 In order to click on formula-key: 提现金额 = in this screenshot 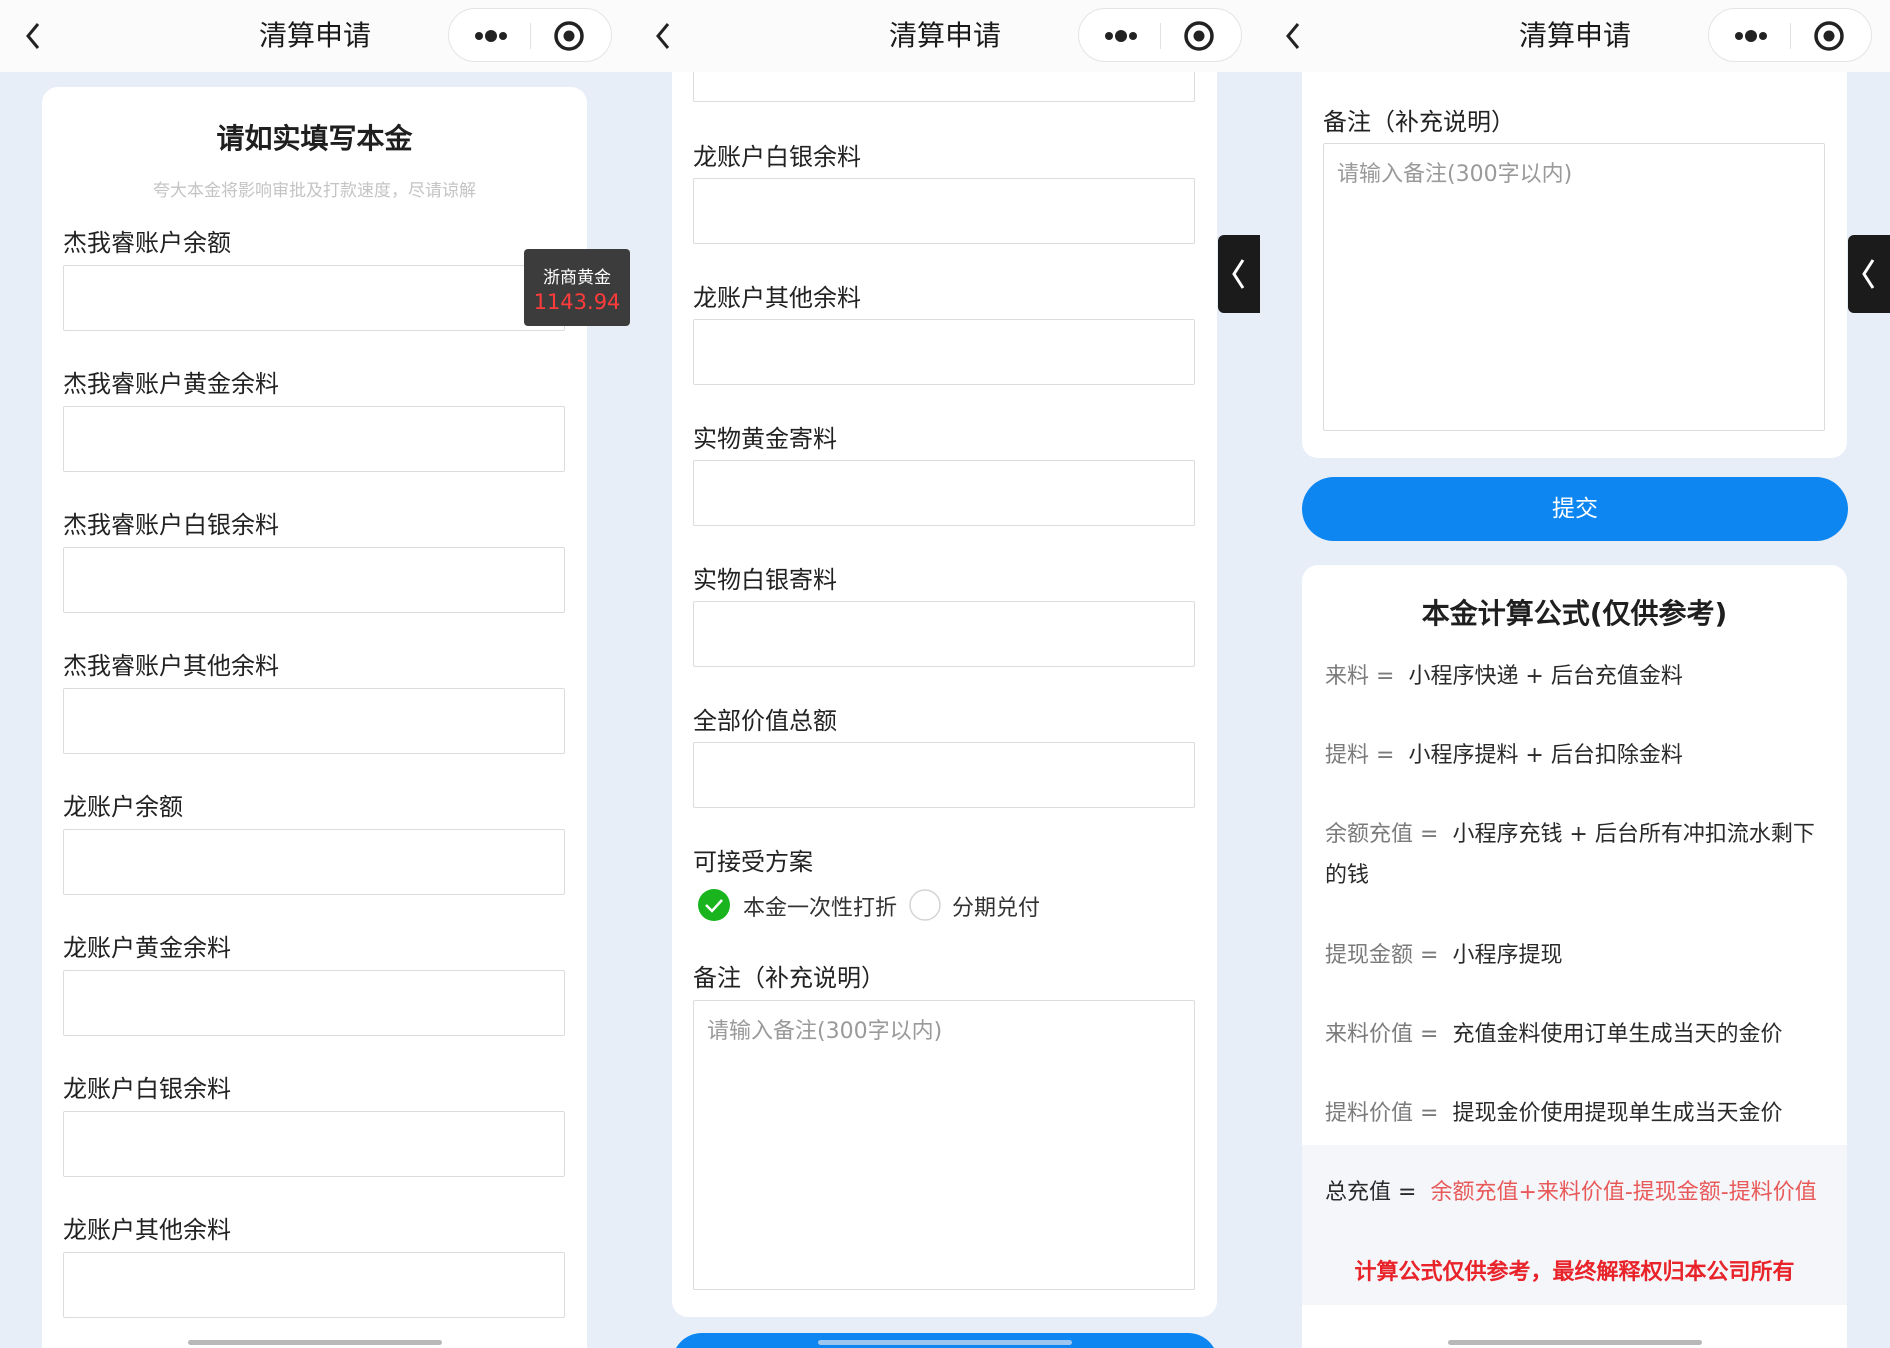, I will do `click(1382, 955)`.